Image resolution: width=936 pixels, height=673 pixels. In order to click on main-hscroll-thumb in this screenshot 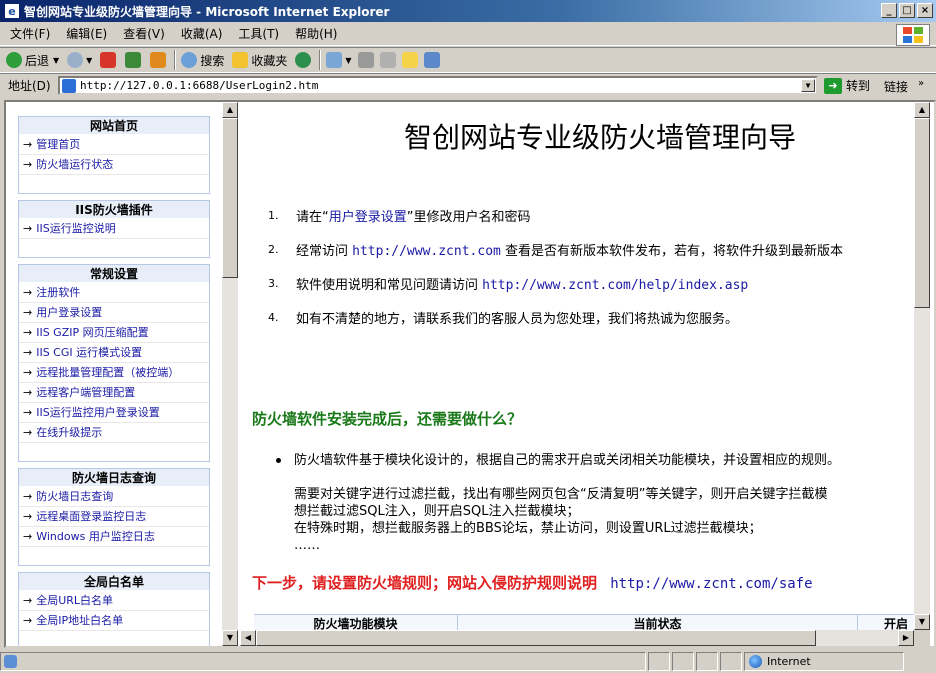, I will do `click(536, 638)`.